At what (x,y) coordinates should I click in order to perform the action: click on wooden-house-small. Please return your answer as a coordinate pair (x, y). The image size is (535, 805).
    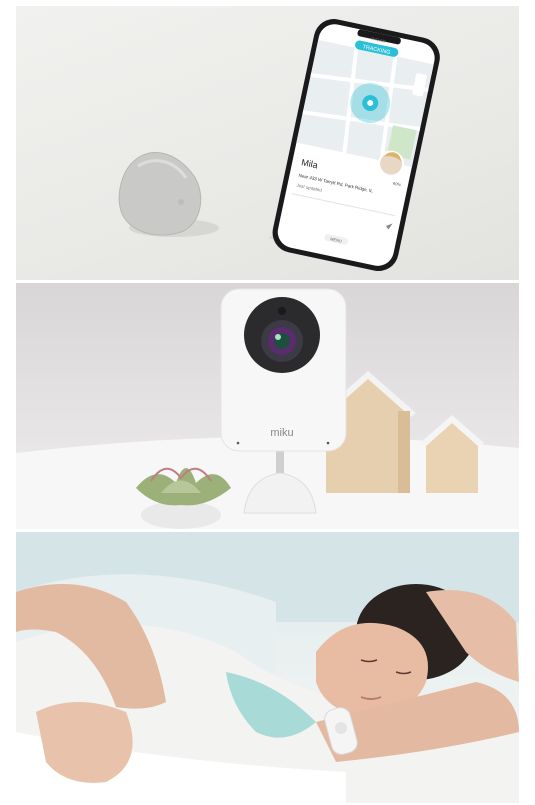
    Looking at the image, I should click on (452, 454).